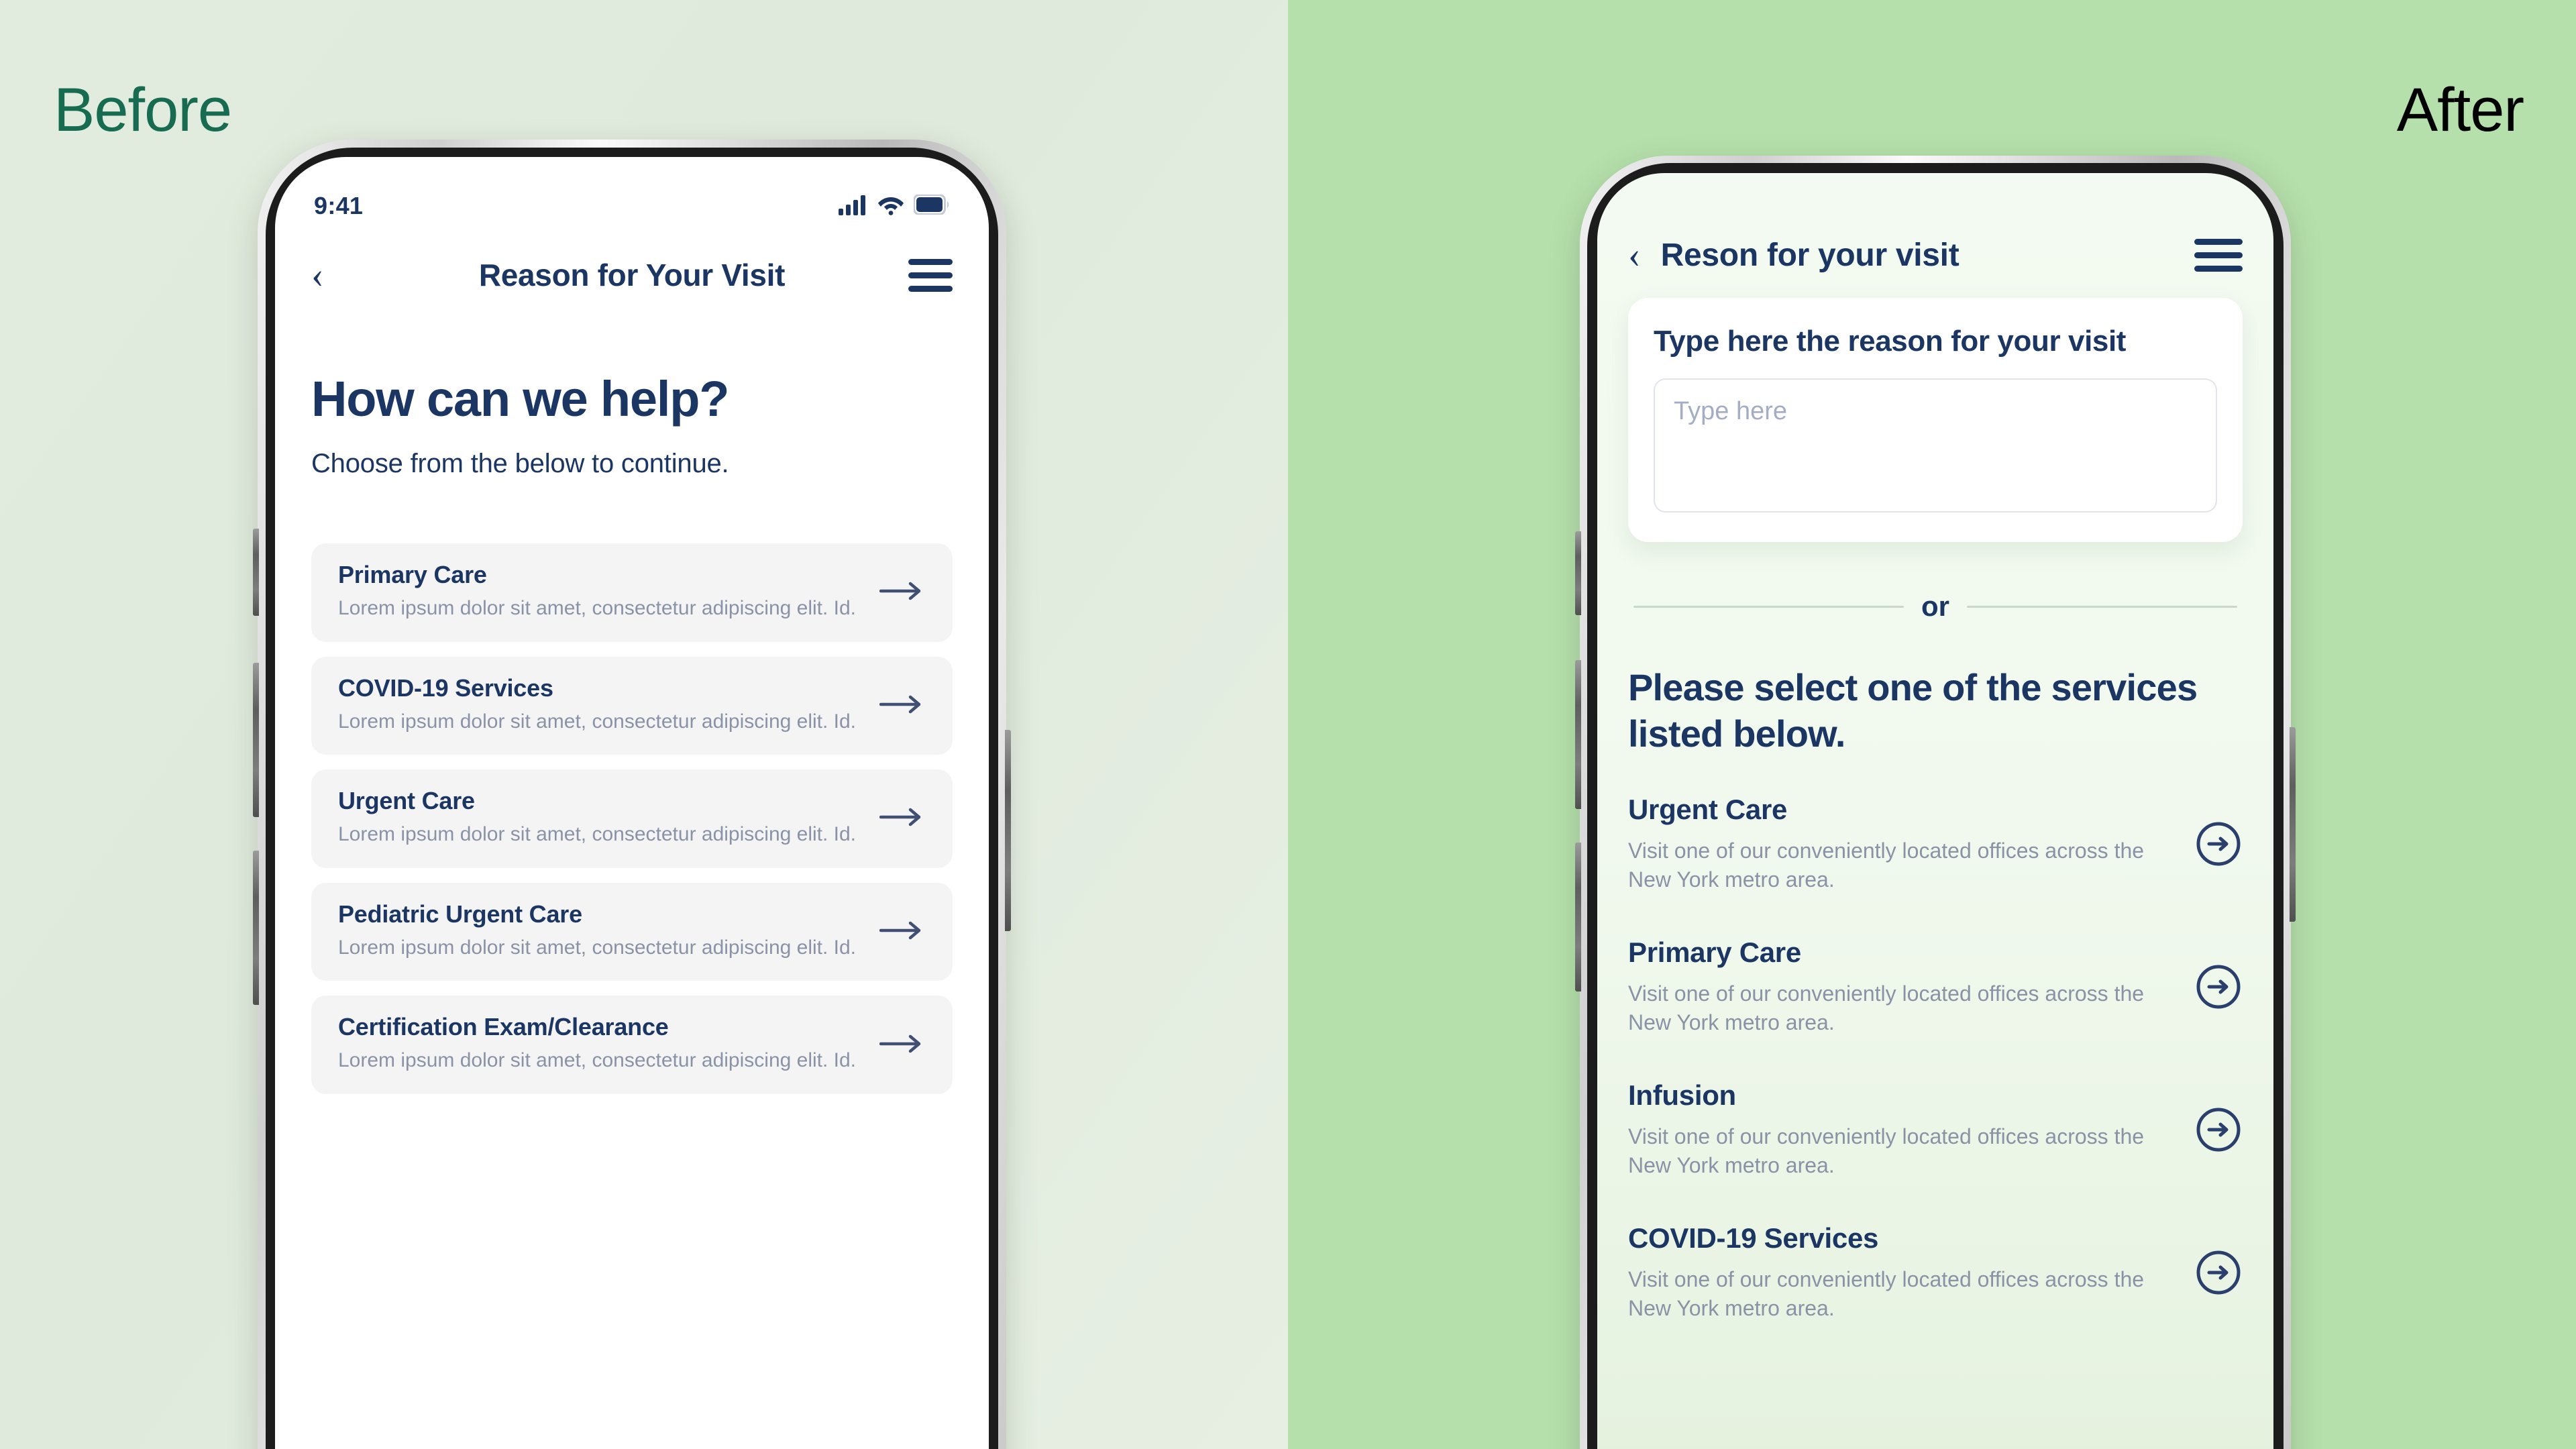  I want to click on page-title: Reason for Your Visit, so click(632, 275).